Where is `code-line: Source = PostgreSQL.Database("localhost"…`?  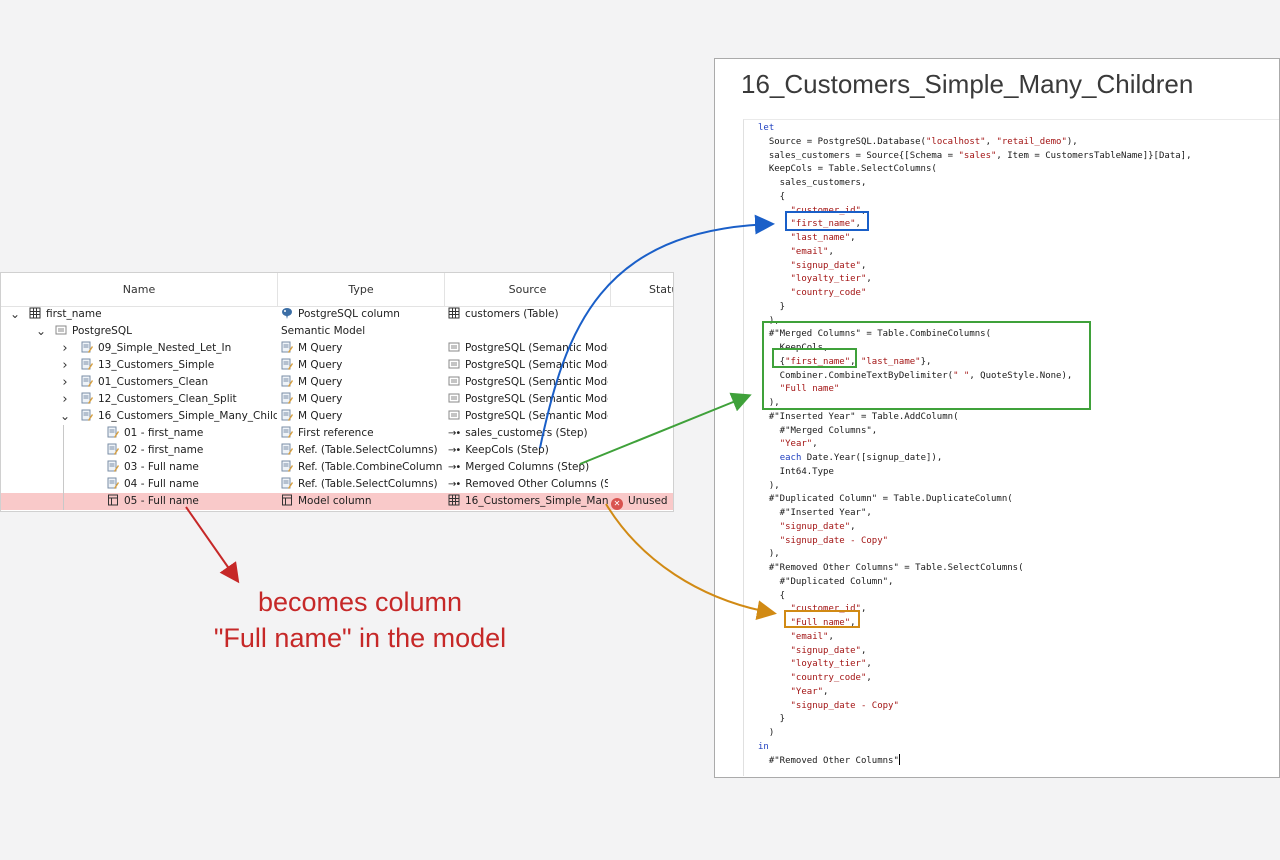
code-line: Source = PostgreSQL.Database("localhost"… is located at coordinates (918, 142).